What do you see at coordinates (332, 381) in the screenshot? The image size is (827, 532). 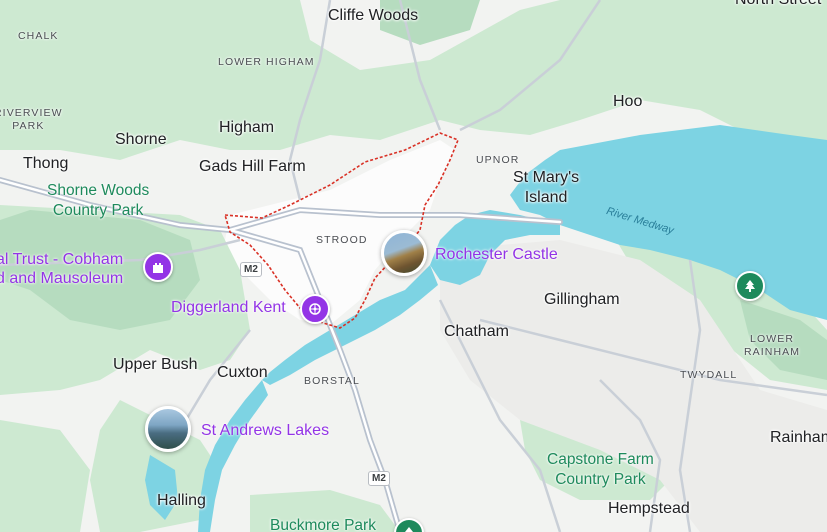 I see `place-borstal: BORSTAL` at bounding box center [332, 381].